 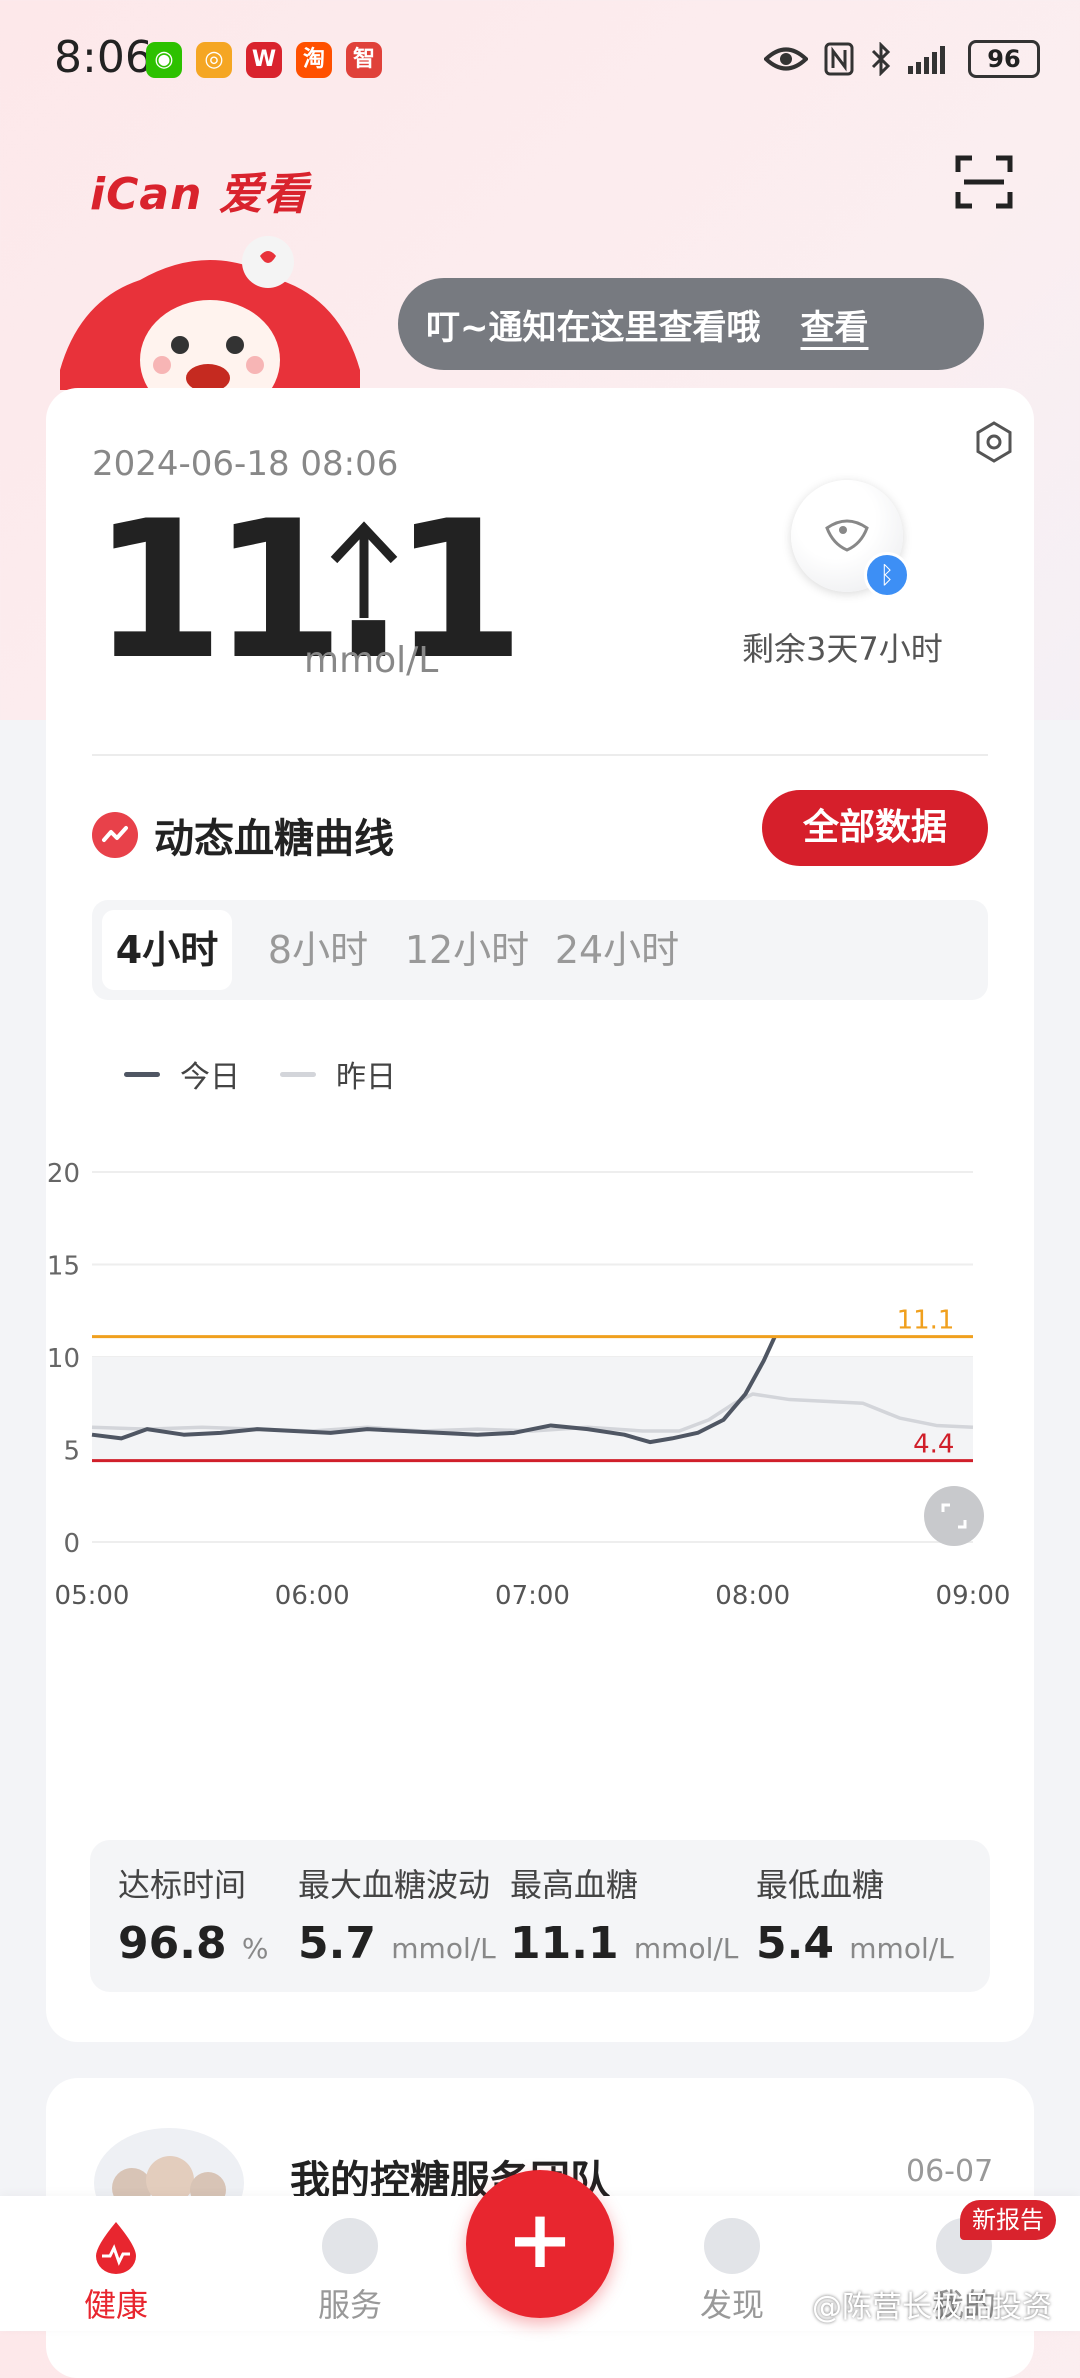 What do you see at coordinates (875, 828) in the screenshot?
I see `all-data-button: 全部数据` at bounding box center [875, 828].